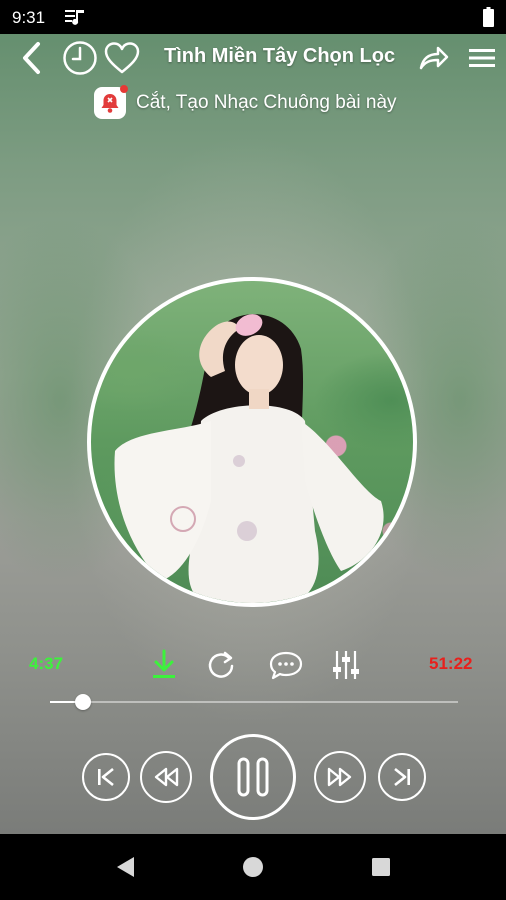  Describe the element at coordinates (29, 17) in the screenshot. I see `status-time: 9:31` at that location.